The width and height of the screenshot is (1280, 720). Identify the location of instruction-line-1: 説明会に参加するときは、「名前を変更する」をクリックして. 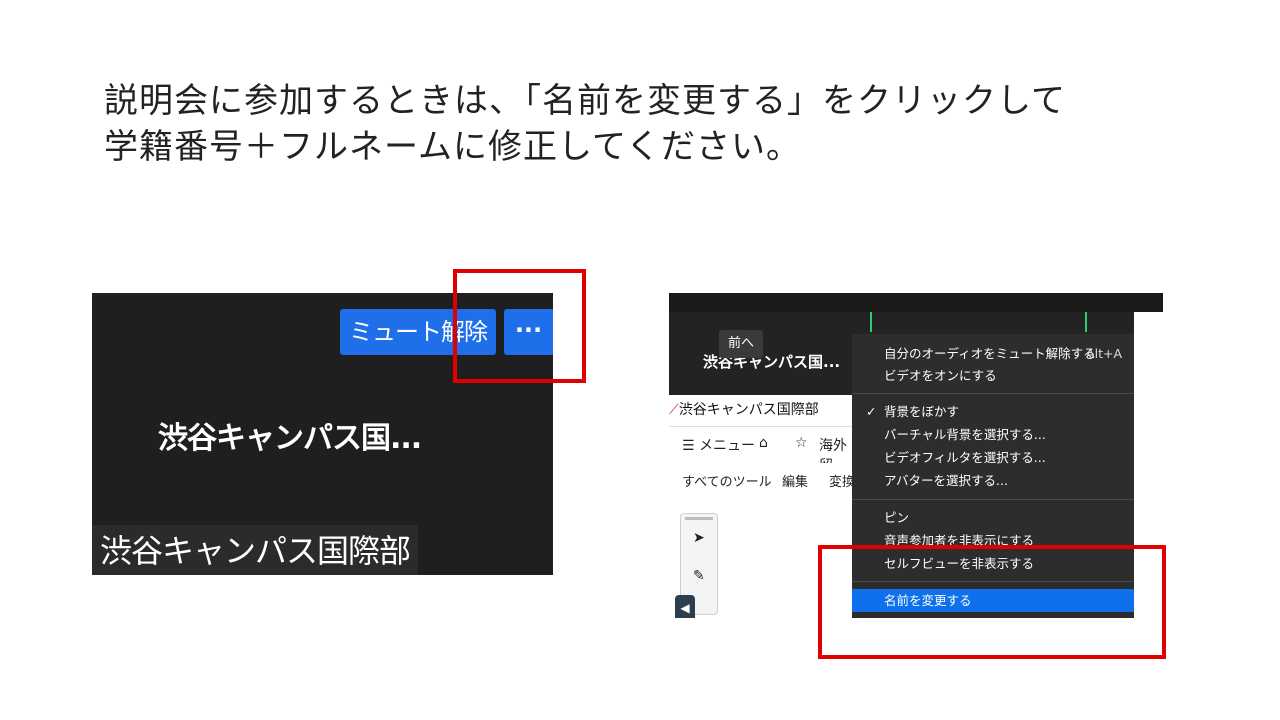
(585, 101).